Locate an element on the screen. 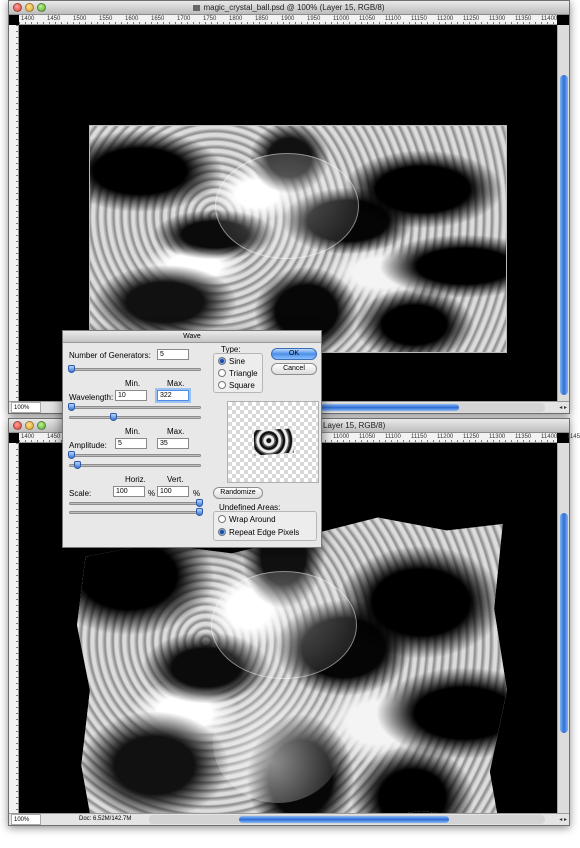  amplitude-label: Amplitude: is located at coordinates (88, 445).